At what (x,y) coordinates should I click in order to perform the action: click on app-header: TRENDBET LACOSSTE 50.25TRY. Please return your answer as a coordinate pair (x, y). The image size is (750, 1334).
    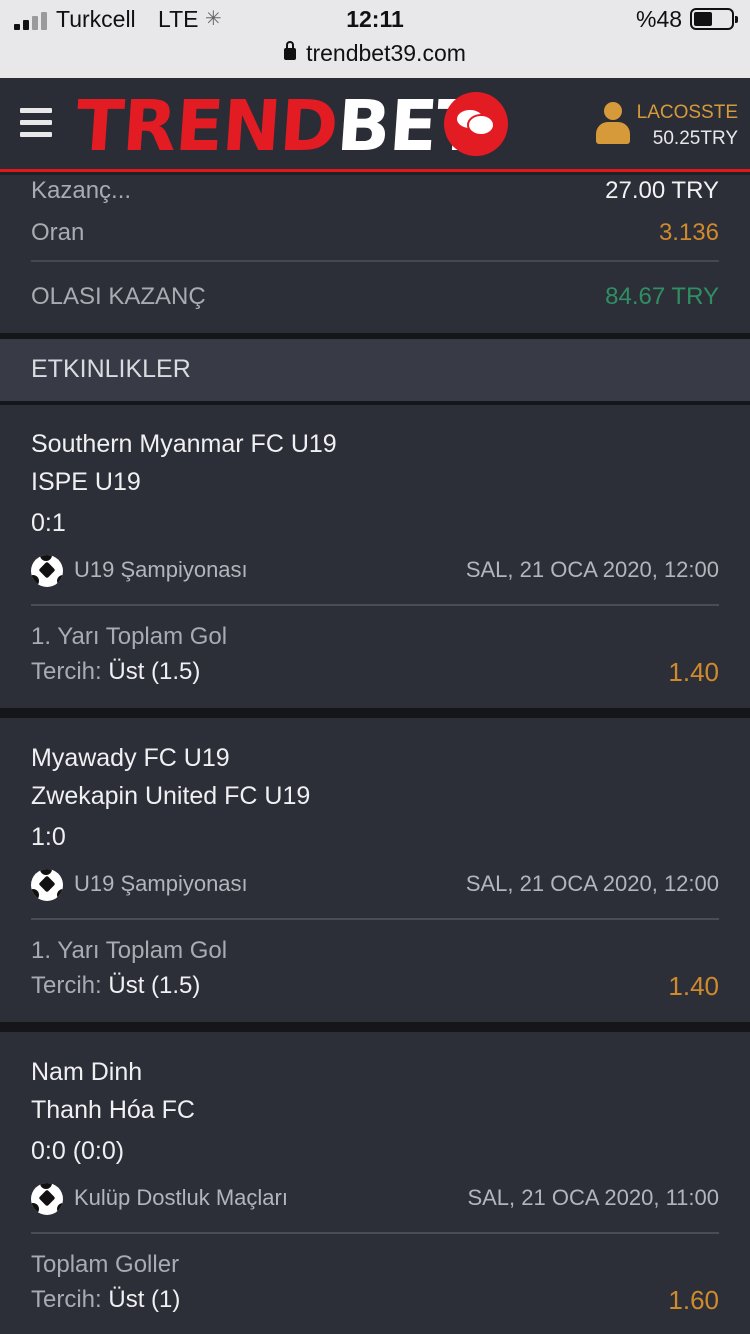
    Looking at the image, I should click on (375, 125).